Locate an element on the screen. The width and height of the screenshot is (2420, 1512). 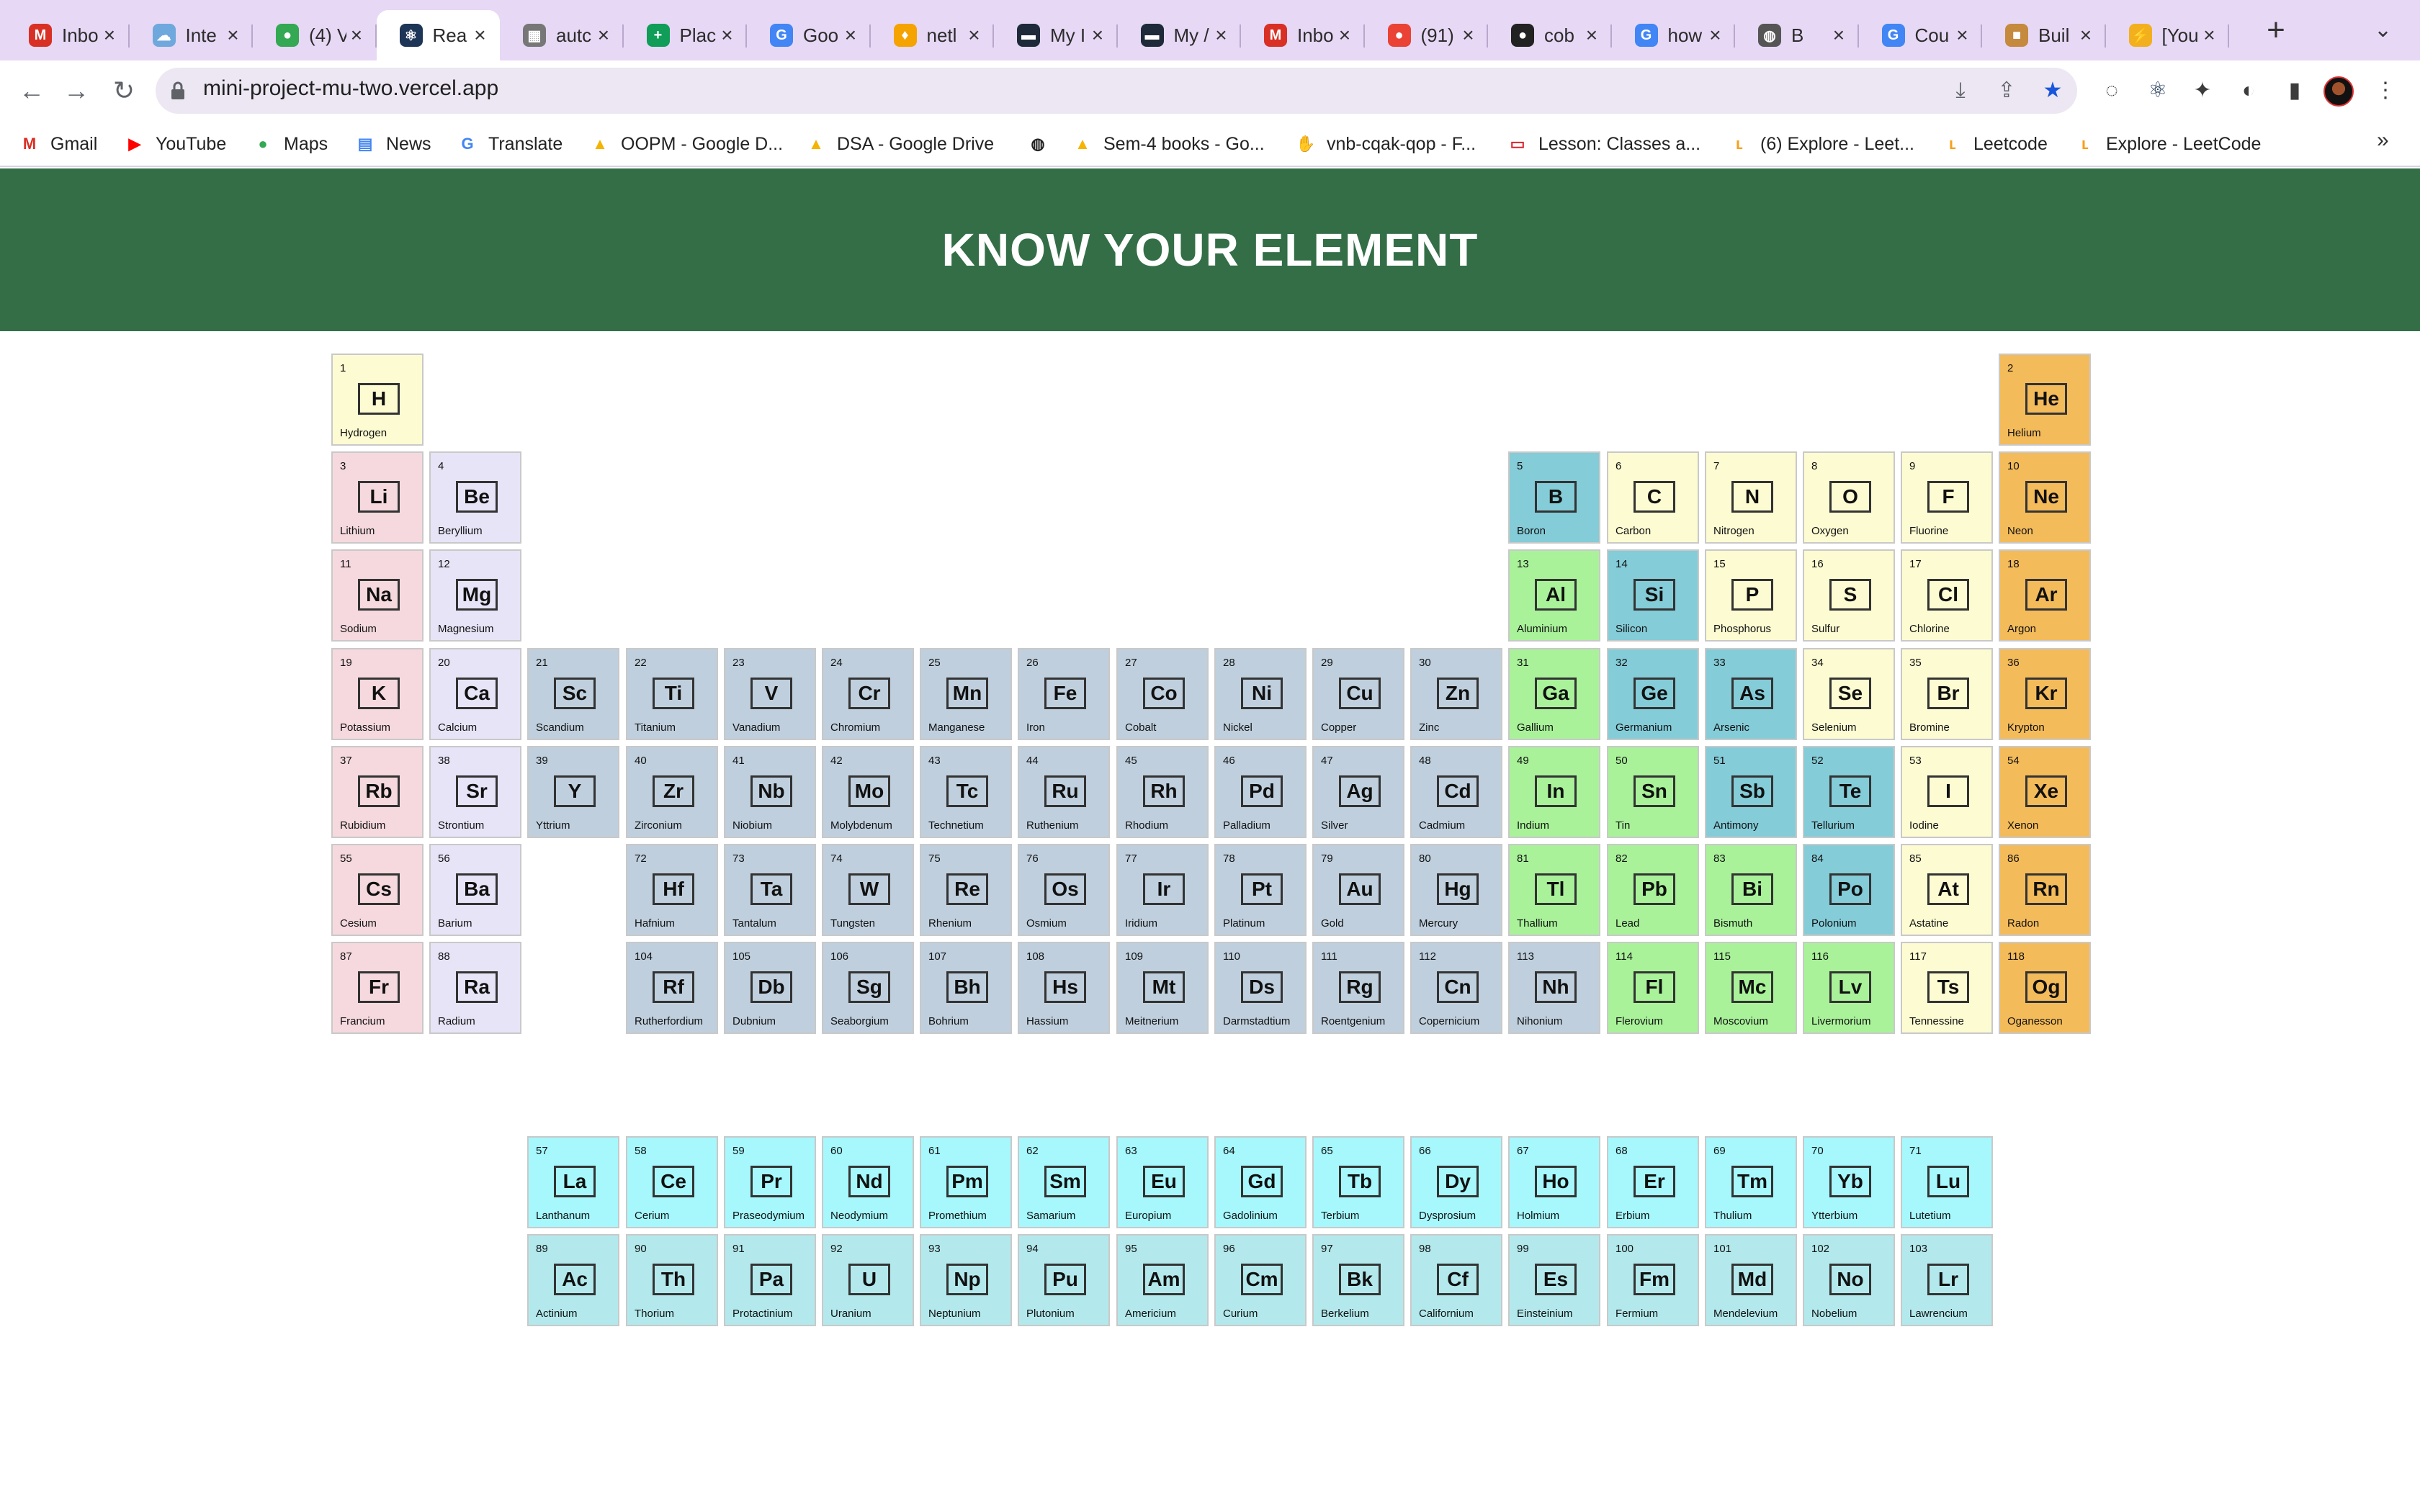
element-cell-argon: 18 Ar Argon is located at coordinates (2045, 595).